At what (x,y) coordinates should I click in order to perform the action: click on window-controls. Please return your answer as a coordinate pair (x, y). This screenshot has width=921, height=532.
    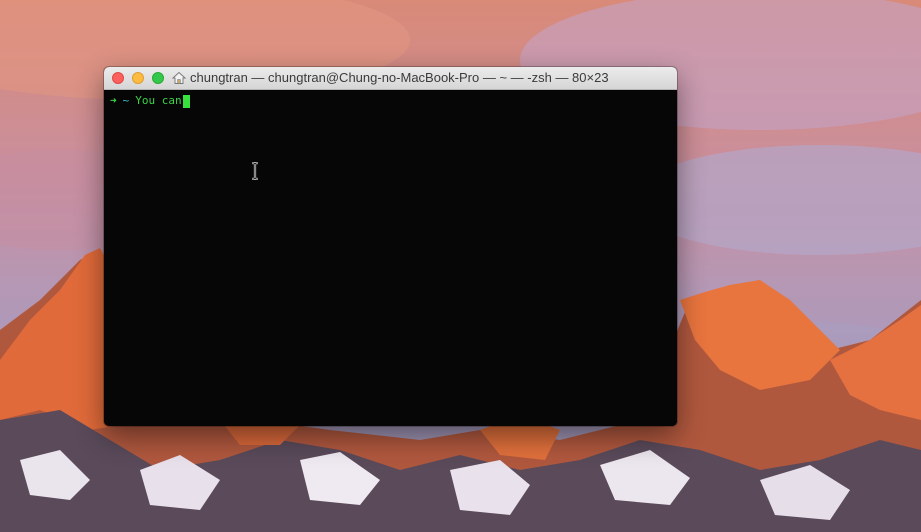
    Looking at the image, I should click on (138, 78).